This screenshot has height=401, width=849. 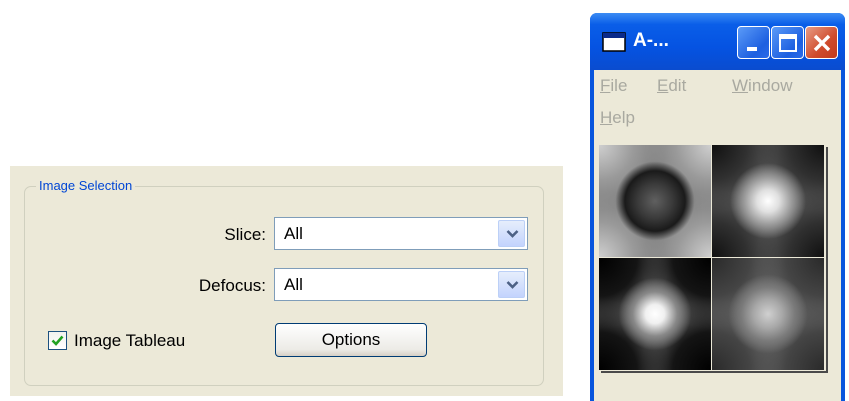 I want to click on menu-bar: File Edit Window Help, so click(x=717, y=105).